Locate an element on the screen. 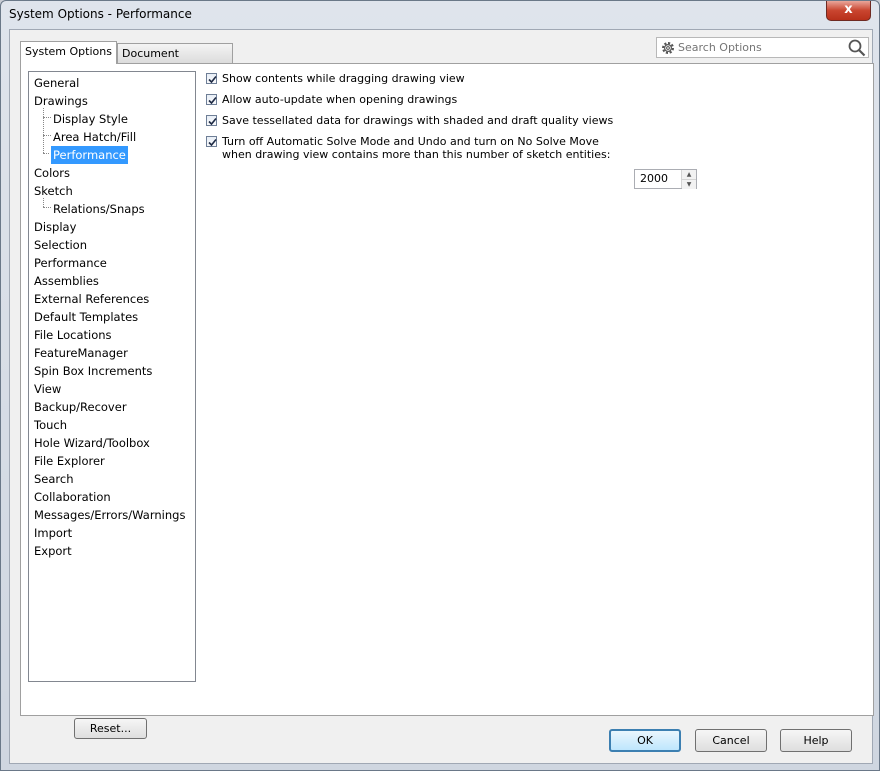  spin-down-icon: ▼ is located at coordinates (689, 184).